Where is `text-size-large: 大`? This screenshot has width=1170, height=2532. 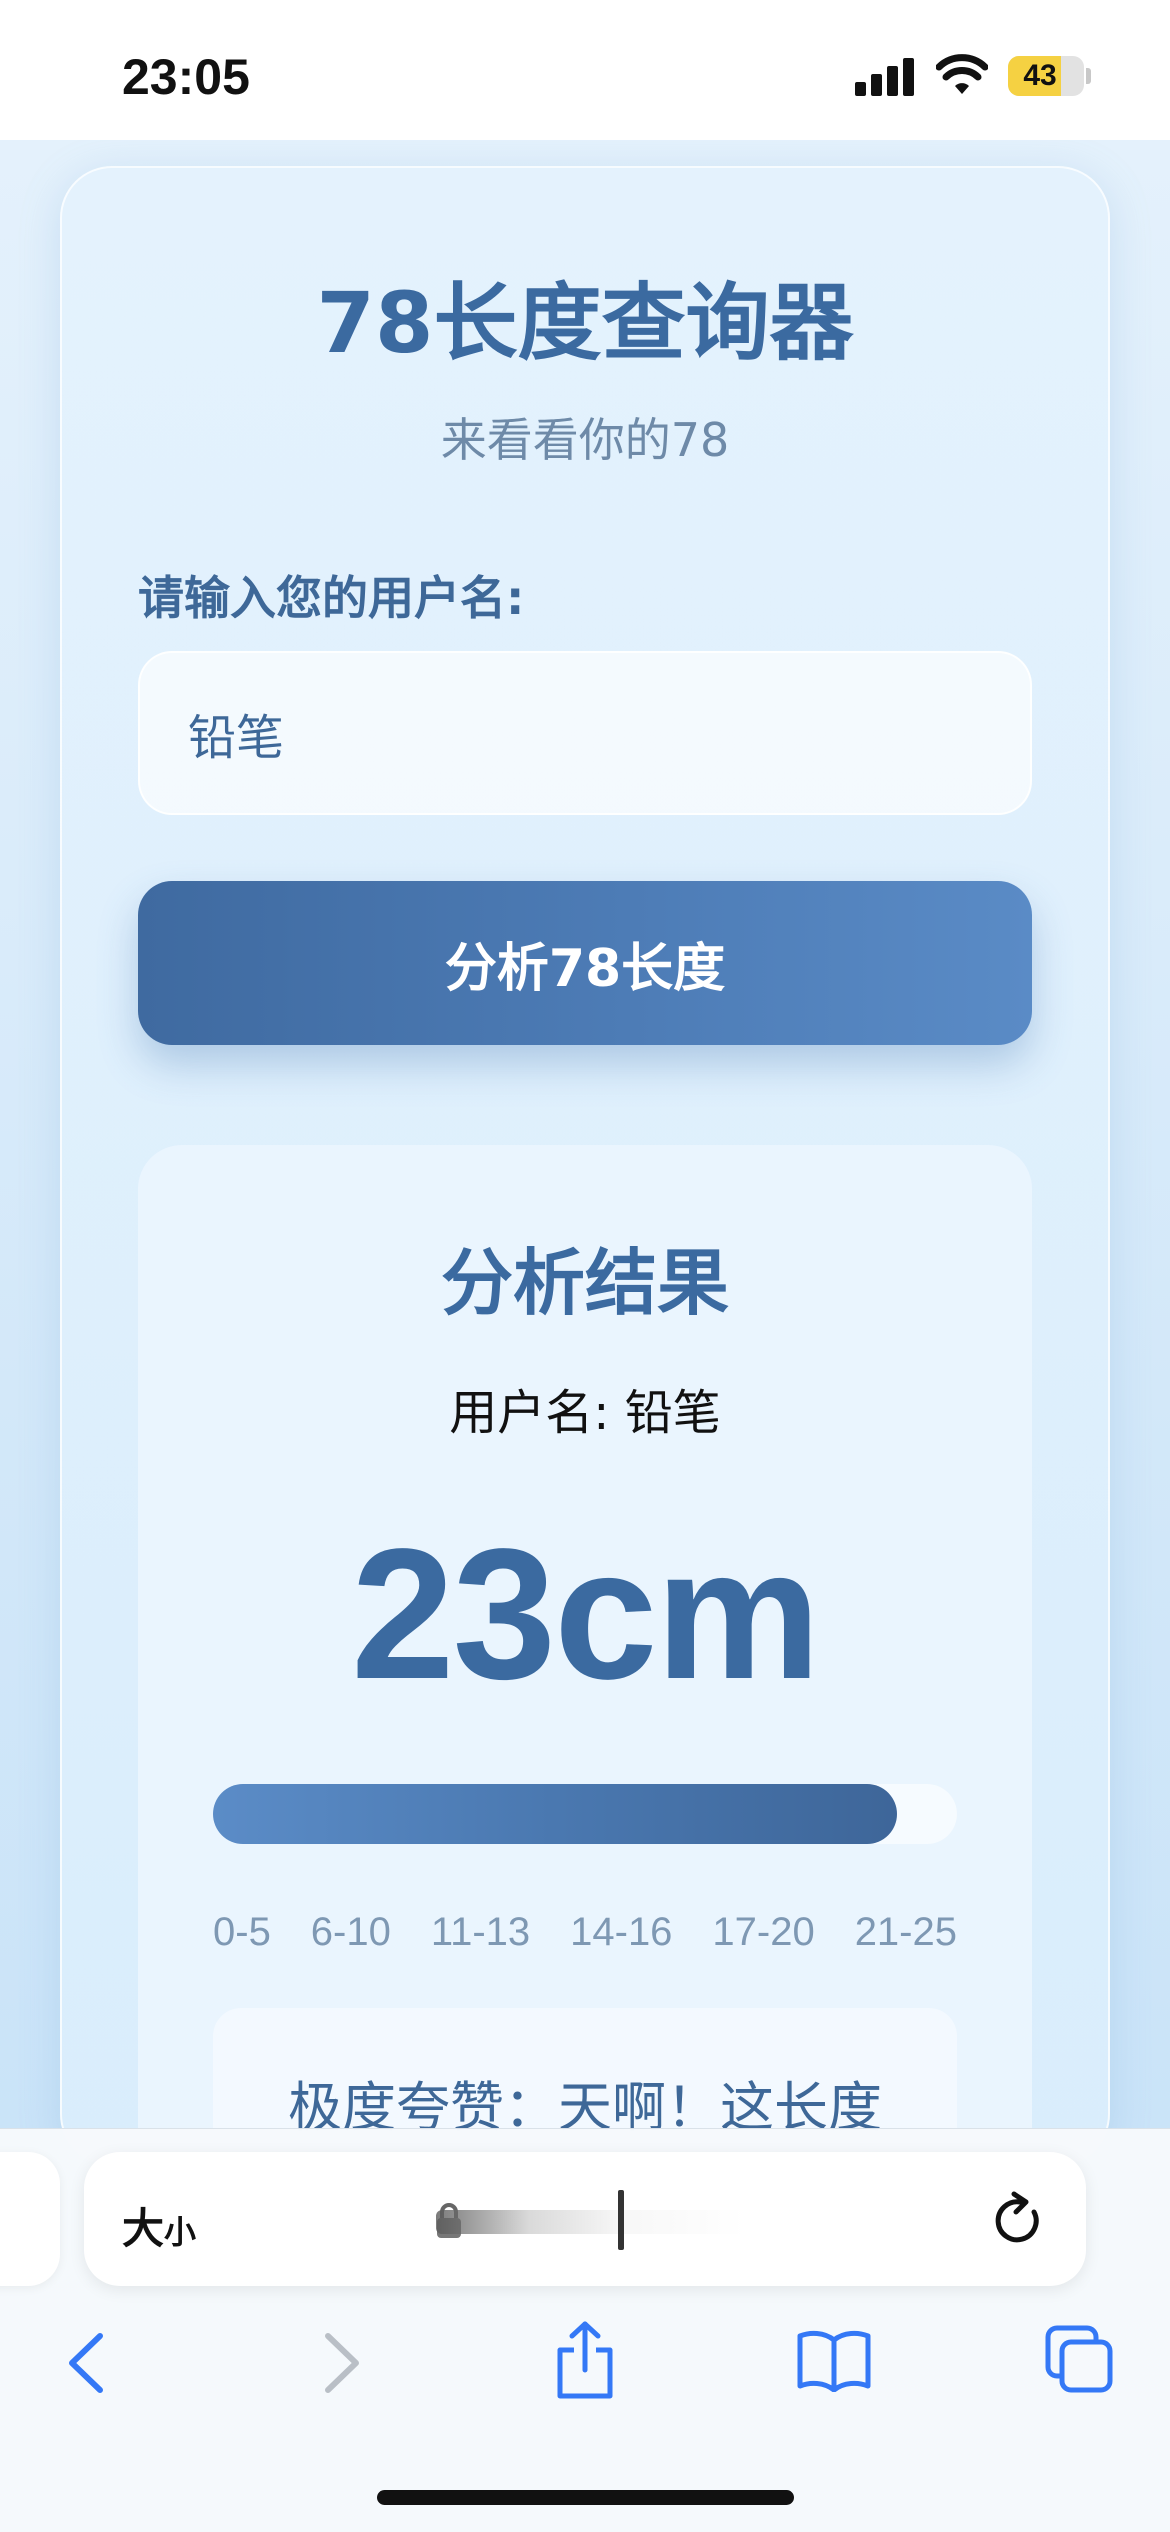 text-size-large: 大 is located at coordinates (143, 2228).